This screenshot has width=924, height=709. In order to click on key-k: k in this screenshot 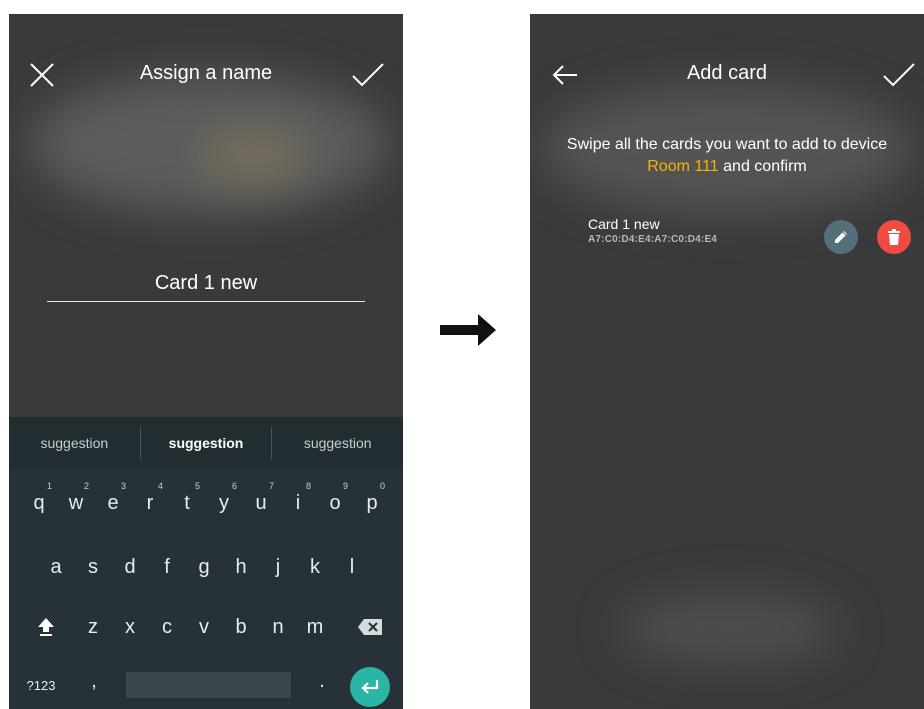, I will do `click(315, 567)`.